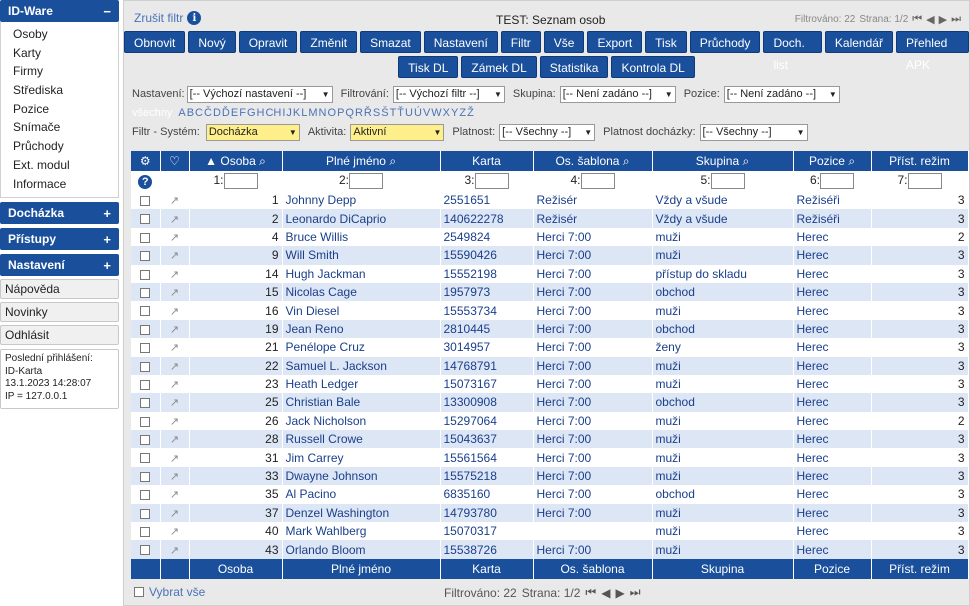  What do you see at coordinates (268, 42) in the screenshot?
I see `toolbar-button: Opravit` at bounding box center [268, 42].